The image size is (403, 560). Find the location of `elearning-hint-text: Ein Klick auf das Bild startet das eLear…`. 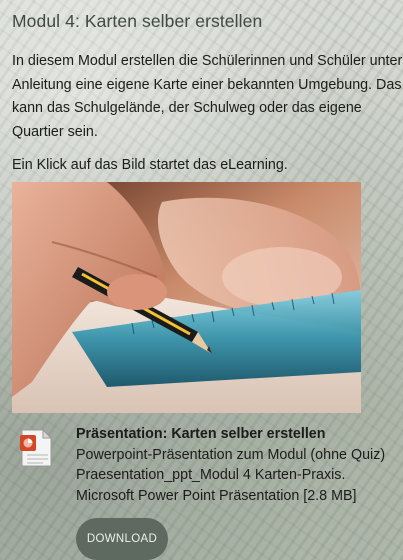

elearning-hint-text: Ein Klick auf das Bild startet das eLear… is located at coordinates (150, 165).